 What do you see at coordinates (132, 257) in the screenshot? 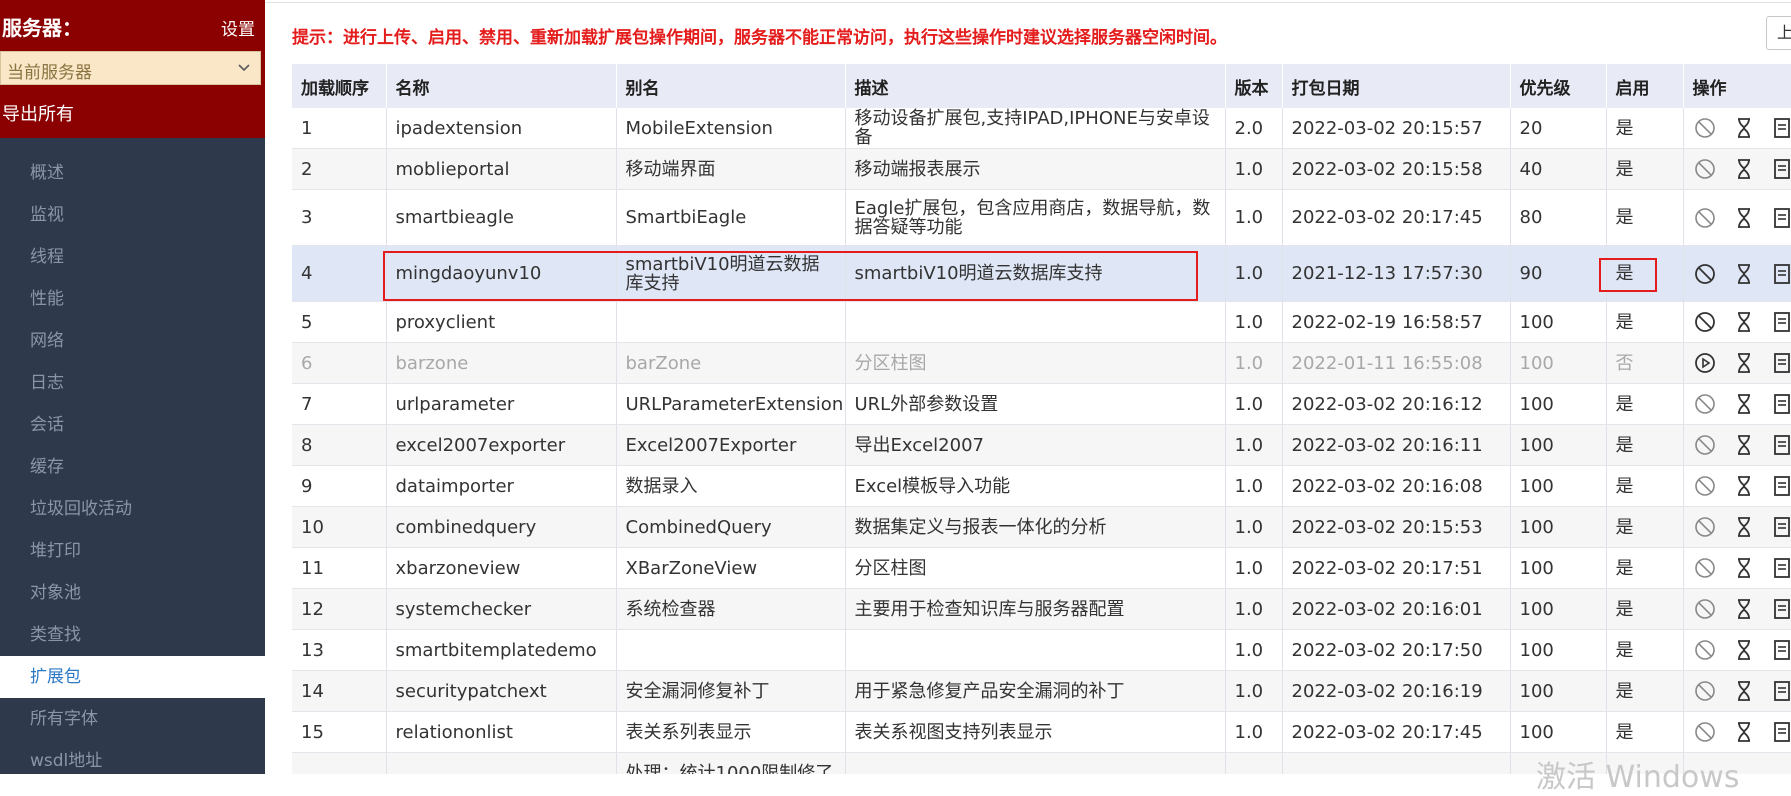
I see `sidebar-item: 线程` at bounding box center [132, 257].